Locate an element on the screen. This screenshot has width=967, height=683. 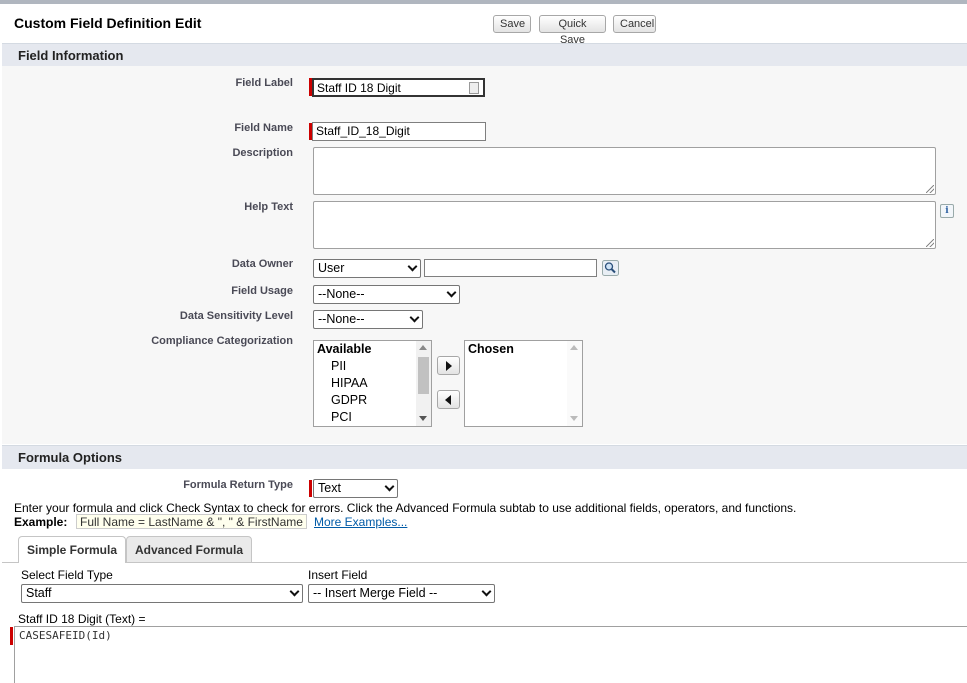
formula-text: CASESAFEID(Id) is located at coordinates (65, 635).